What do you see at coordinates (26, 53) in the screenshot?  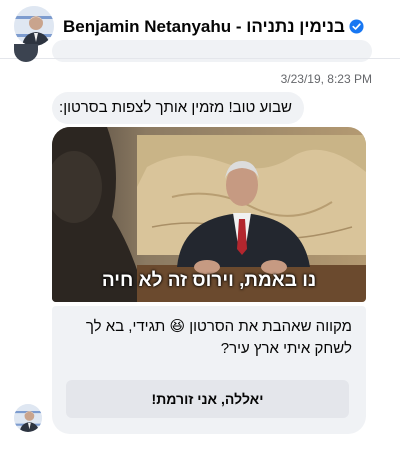 I see `previous-sender-avatar` at bounding box center [26, 53].